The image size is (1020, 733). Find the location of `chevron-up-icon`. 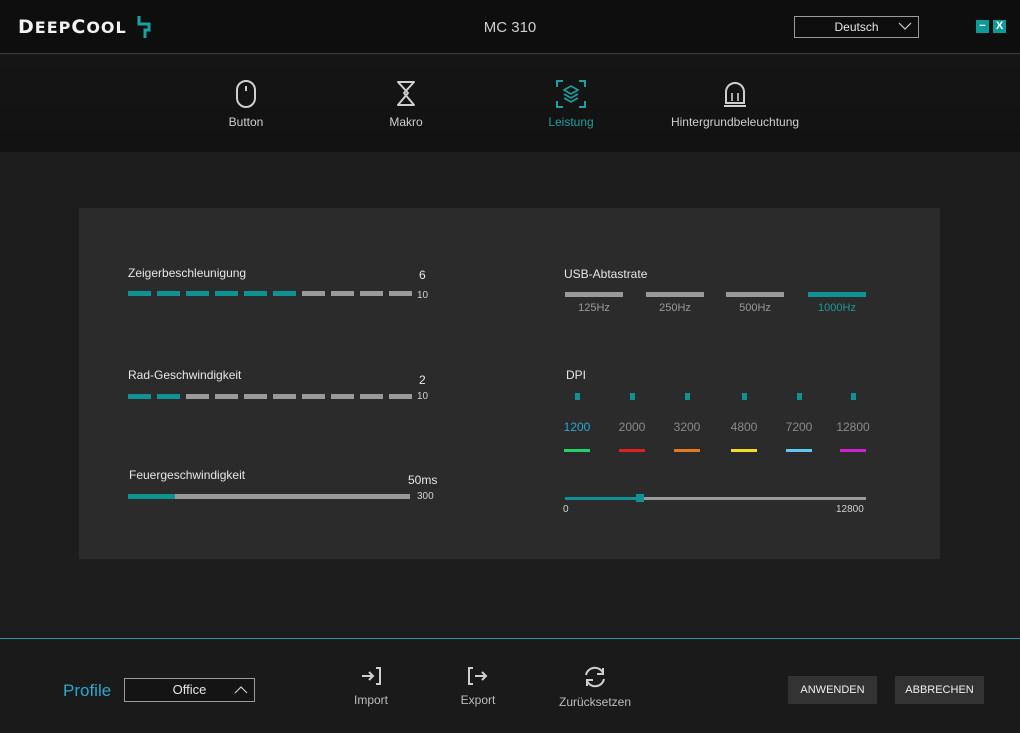

chevron-up-icon is located at coordinates (241, 690).